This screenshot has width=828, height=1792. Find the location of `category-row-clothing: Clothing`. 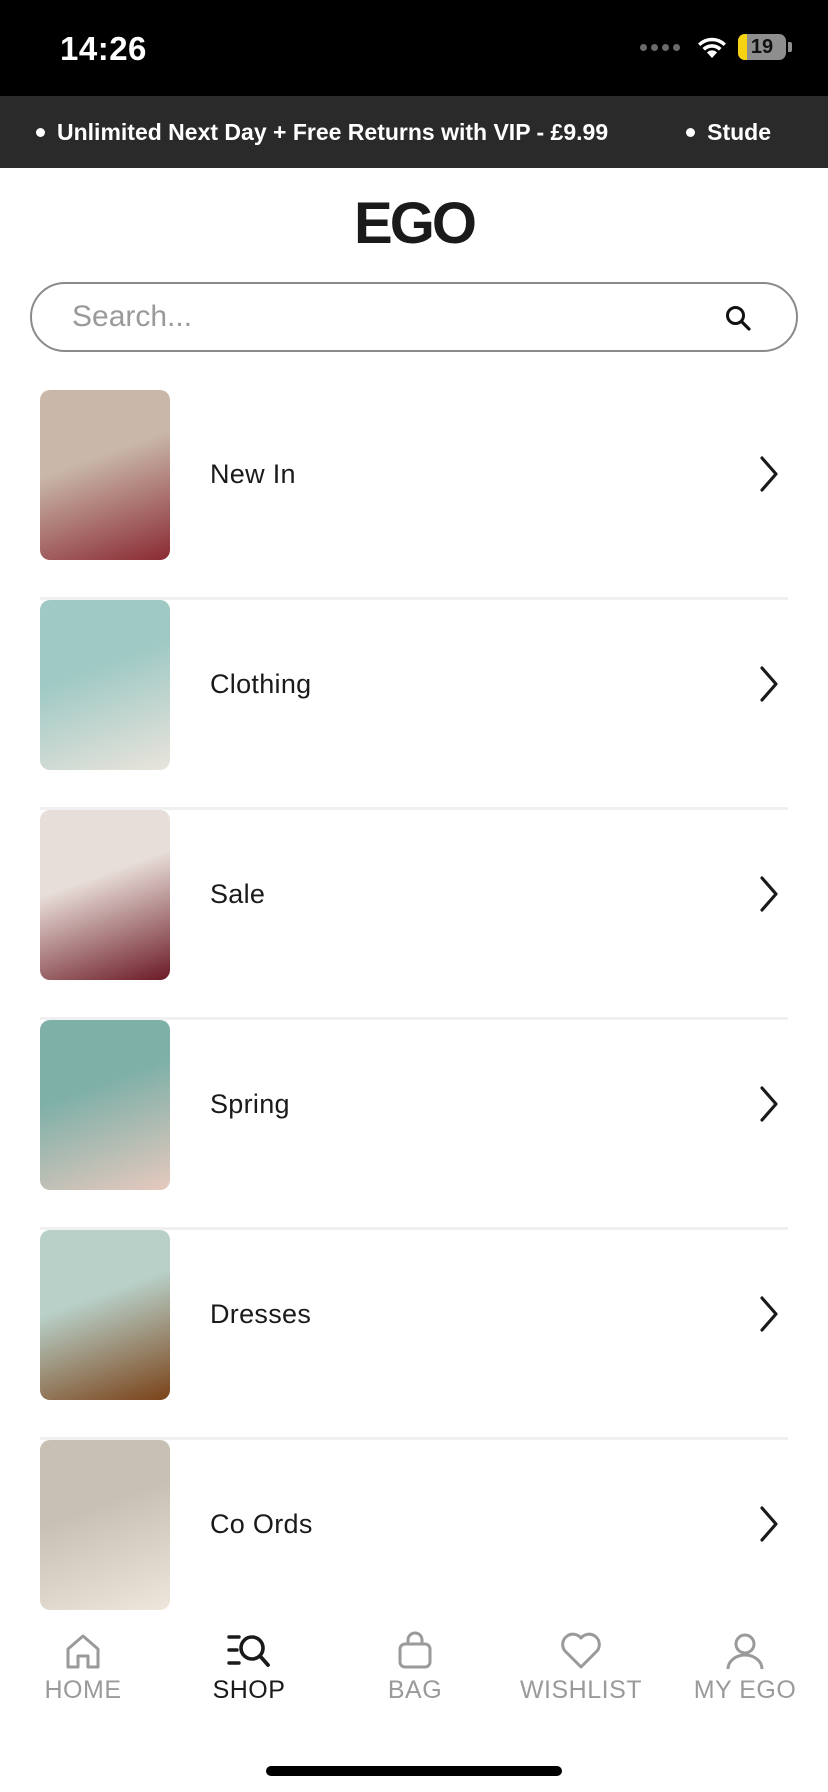

category-row-clothing: Clothing is located at coordinates (414, 705).